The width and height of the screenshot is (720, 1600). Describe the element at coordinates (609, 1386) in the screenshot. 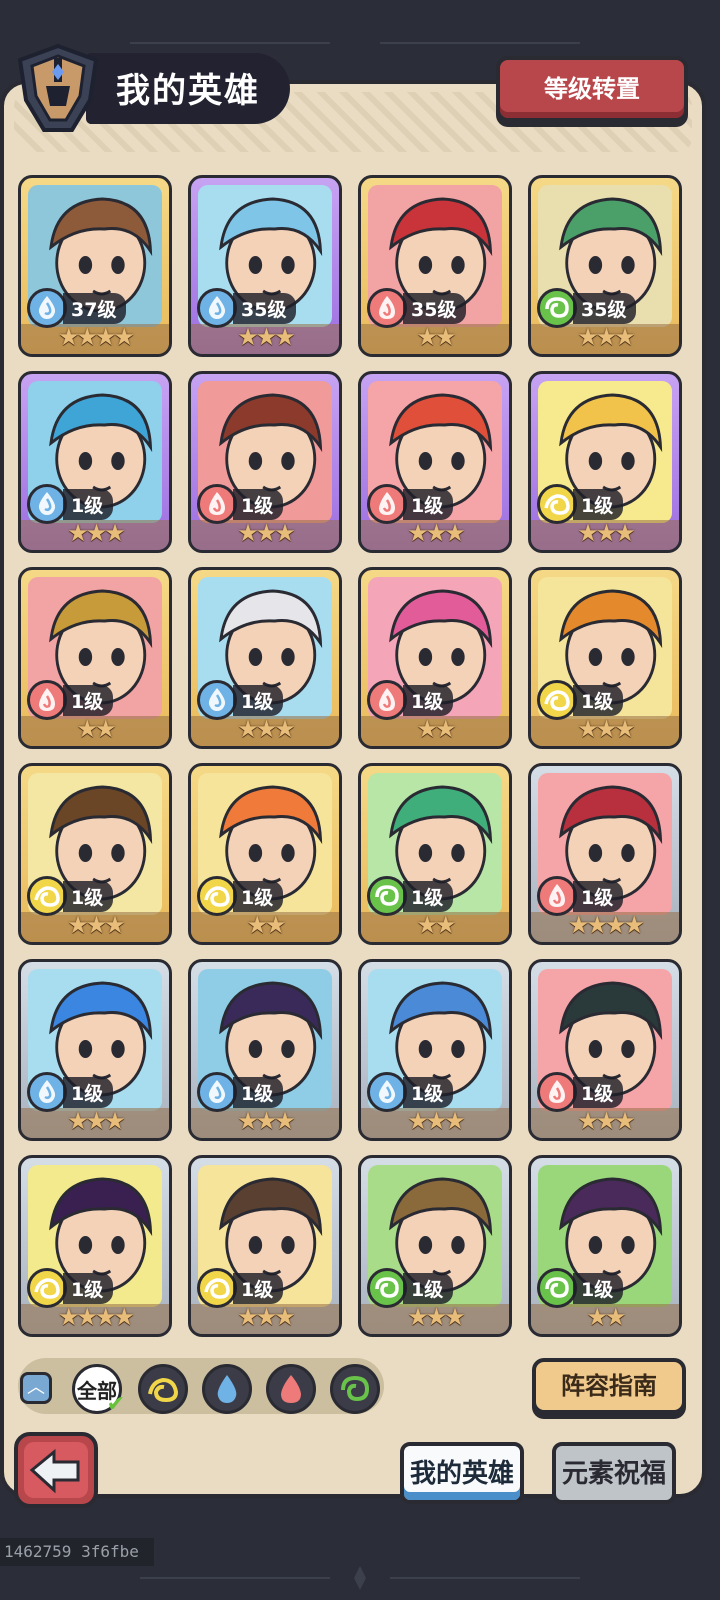

I see `lineup-guide-button: 阵容指南` at that location.